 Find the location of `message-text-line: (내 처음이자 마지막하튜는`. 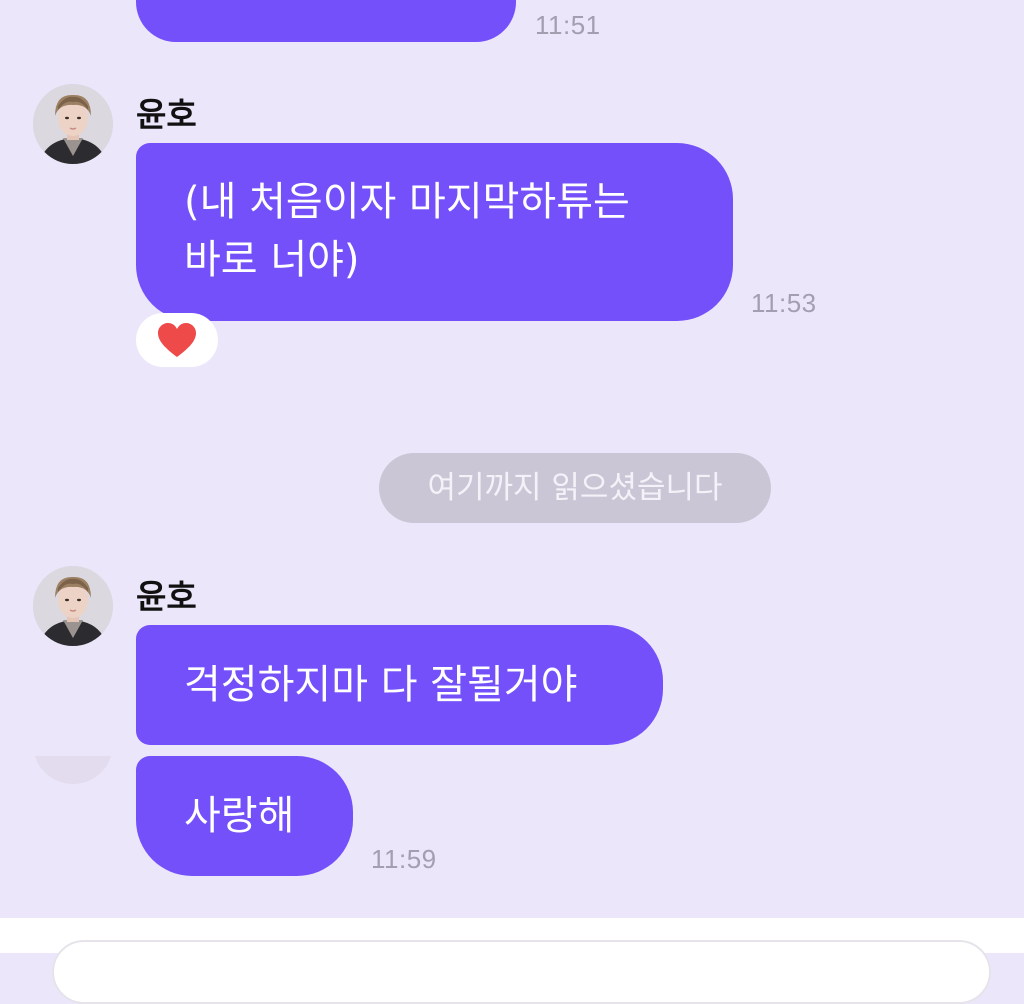

message-text-line: (내 처음이자 마지막하튜는 is located at coordinates (407, 202).